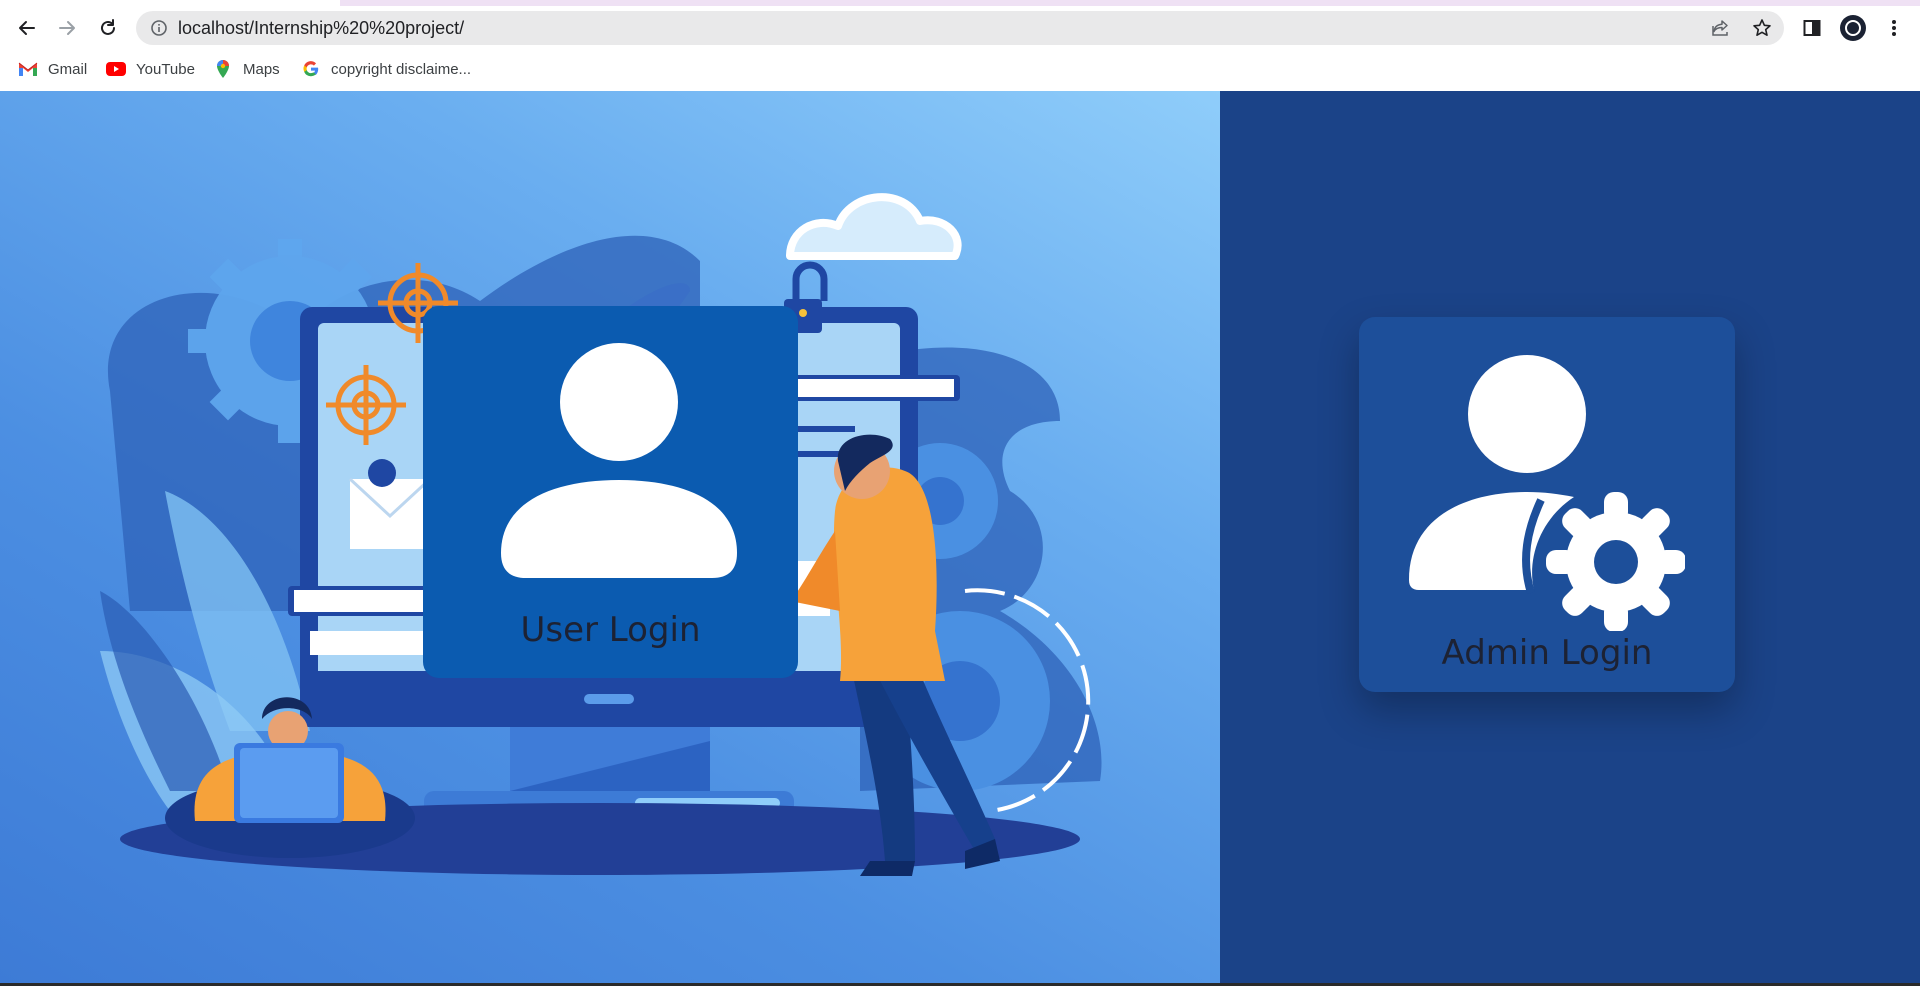 The width and height of the screenshot is (1920, 986). What do you see at coordinates (321, 28) in the screenshot?
I see `url-text: localhost/Internship%20%20project/` at bounding box center [321, 28].